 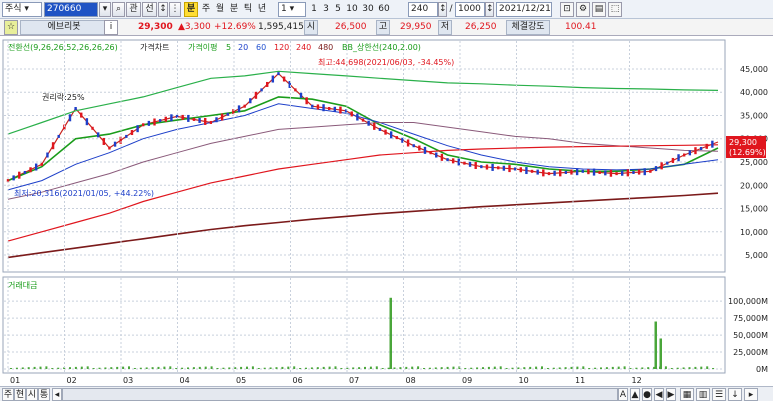 I want to click on zoom-in-icon: ▲, so click(x=635, y=394).